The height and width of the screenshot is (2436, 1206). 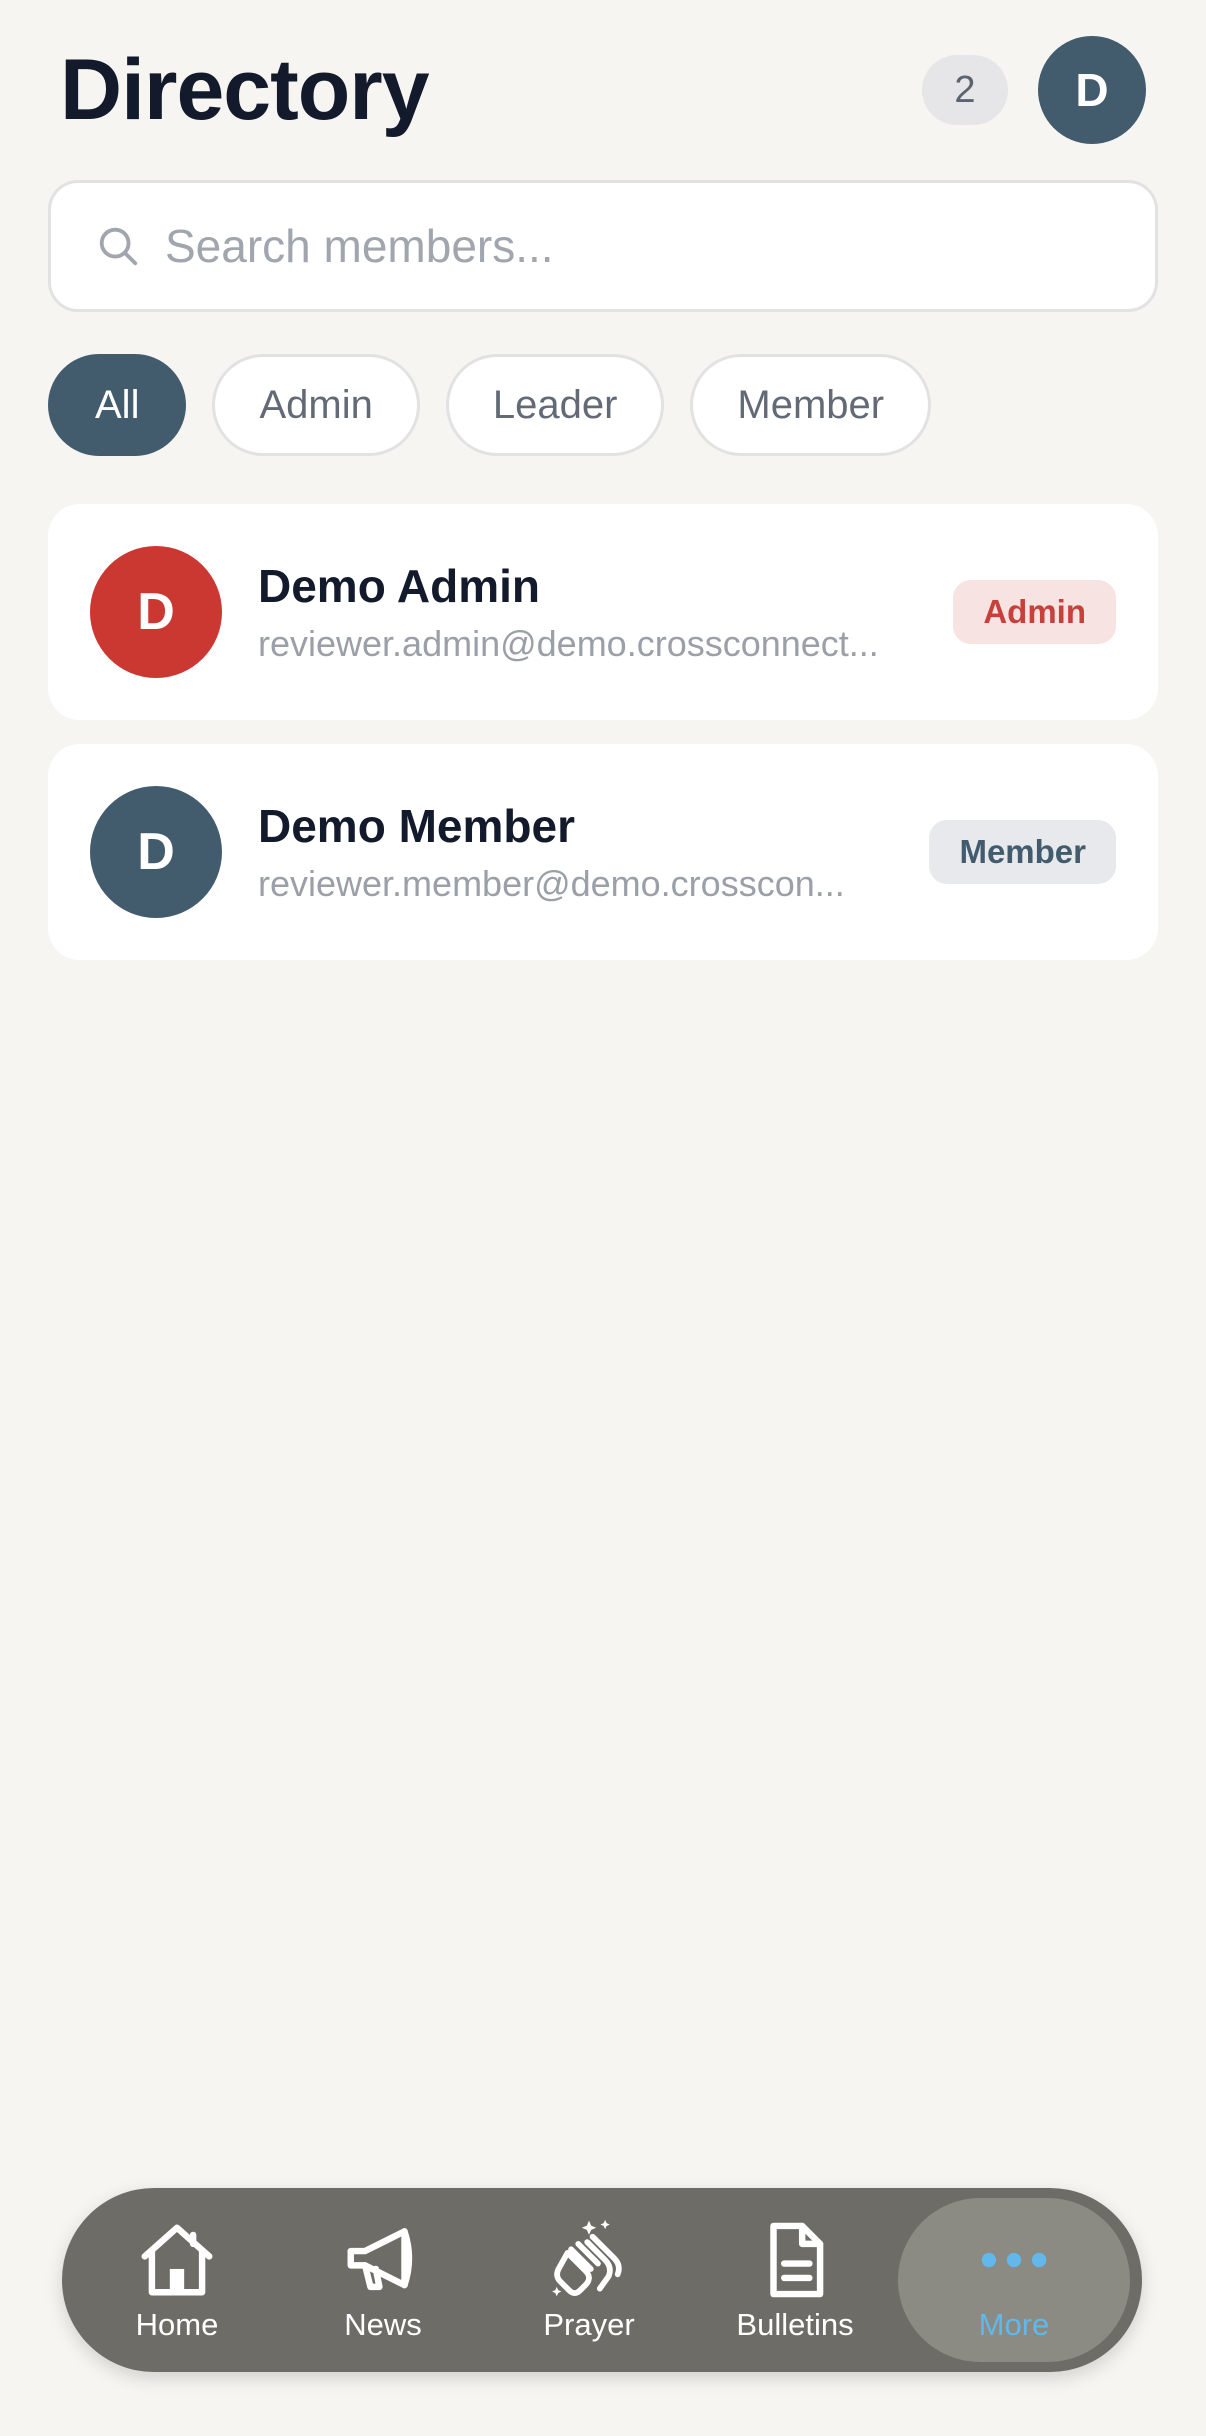 I want to click on more-dots-icon, so click(x=1014, y=2260).